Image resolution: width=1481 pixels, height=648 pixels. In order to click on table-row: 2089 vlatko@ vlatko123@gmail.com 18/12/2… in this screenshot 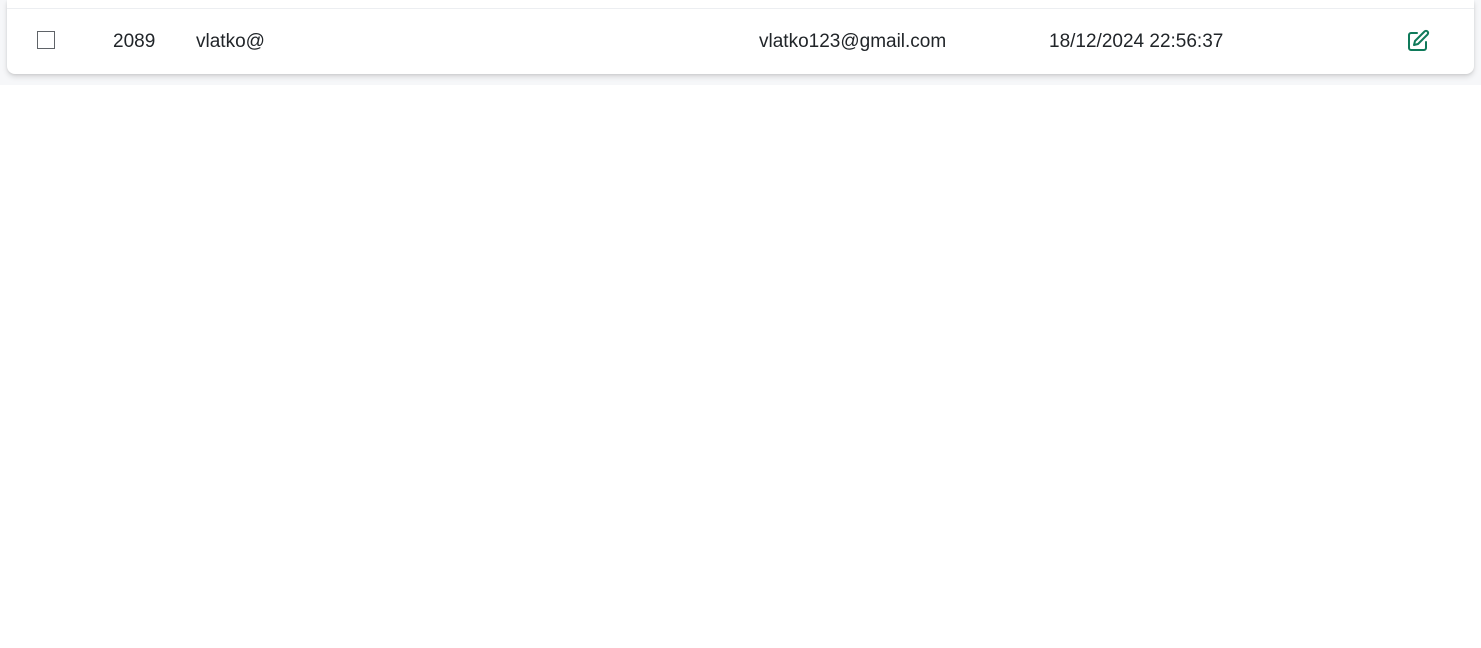, I will do `click(740, 41)`.